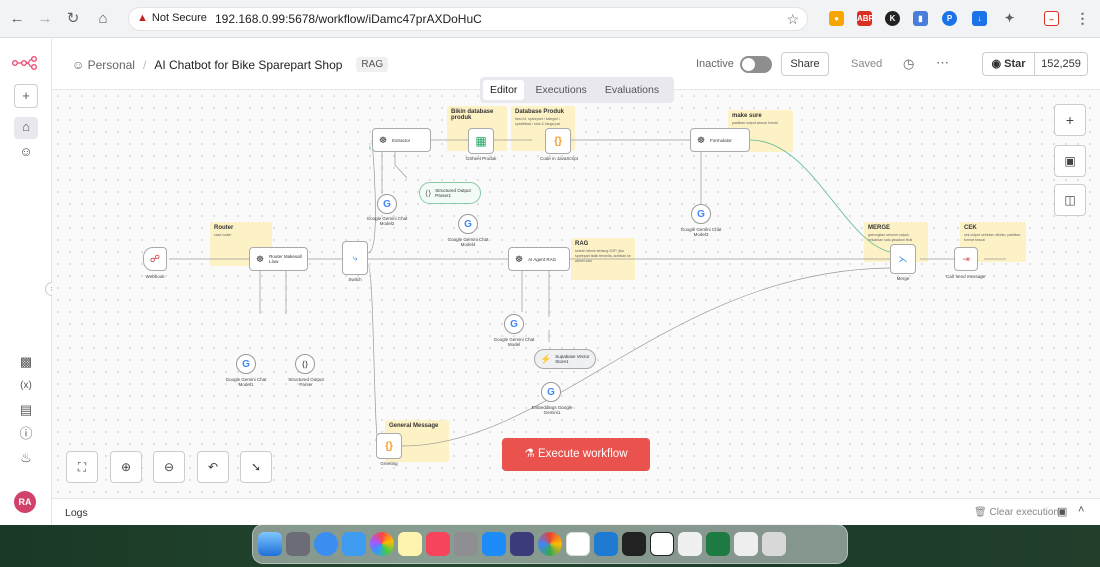  Describe the element at coordinates (25, 502) in the screenshot. I see `avatar: RA` at that location.